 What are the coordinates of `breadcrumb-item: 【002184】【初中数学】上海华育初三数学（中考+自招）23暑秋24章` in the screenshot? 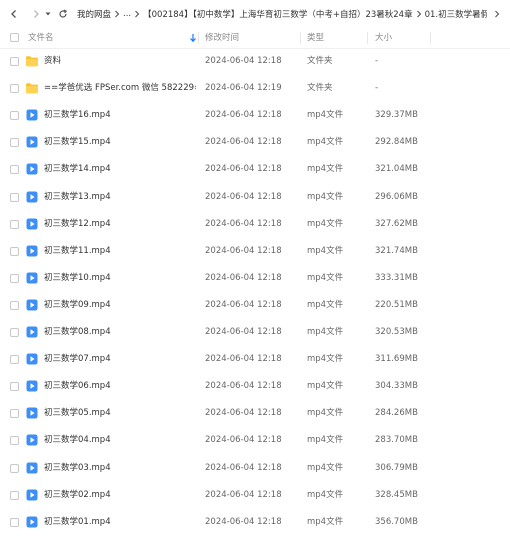 It's located at (277, 14).